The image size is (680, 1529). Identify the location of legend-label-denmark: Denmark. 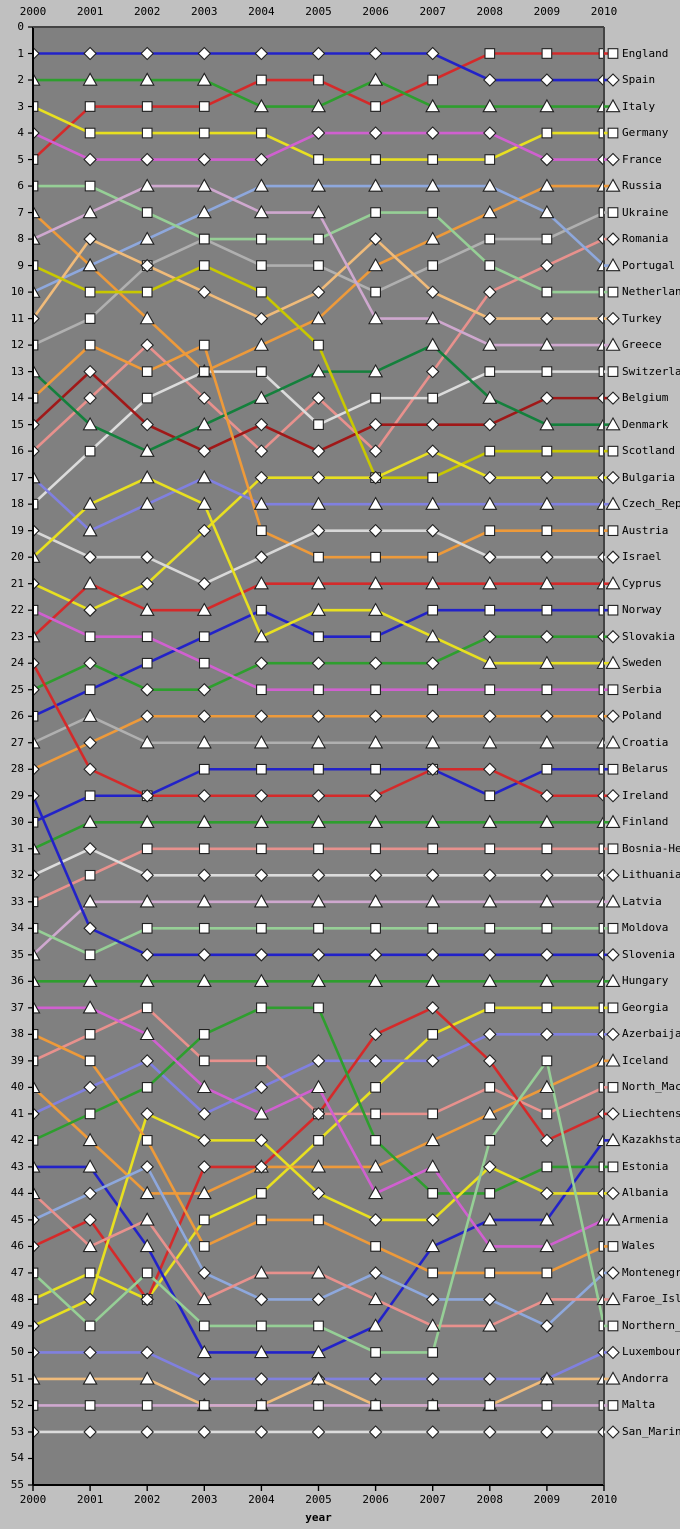
(645, 424).